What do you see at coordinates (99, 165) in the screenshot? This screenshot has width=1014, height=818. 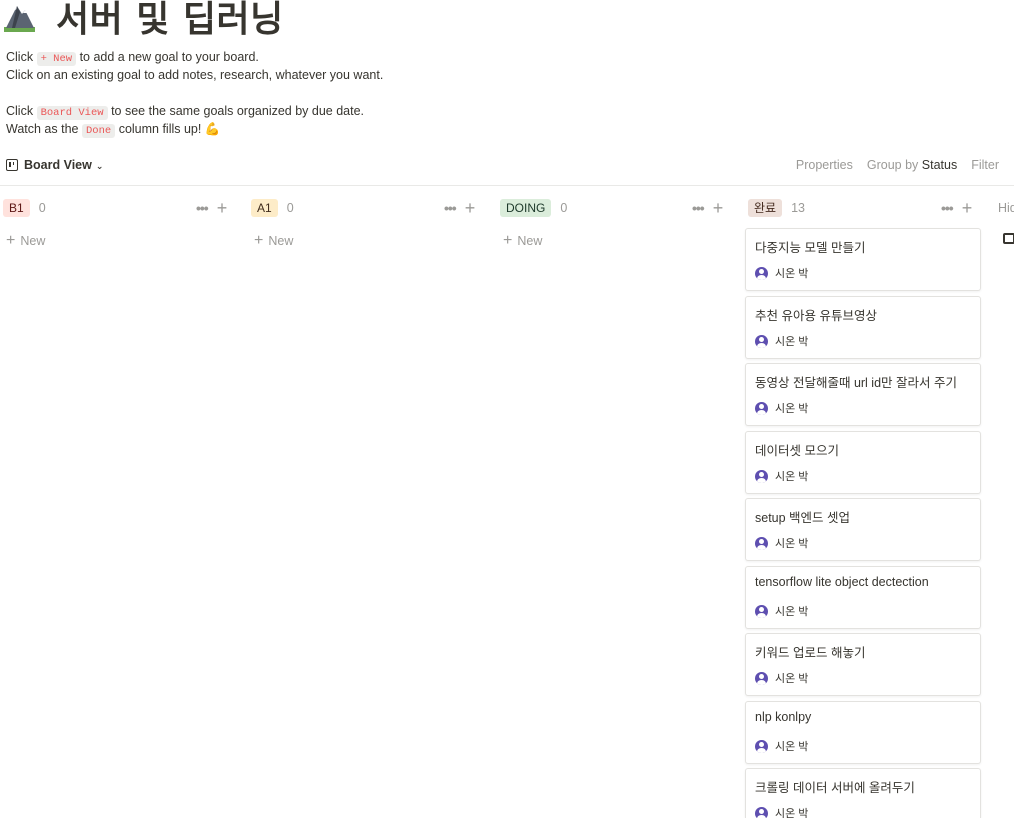 I see `chevron-down-icon: ⌄` at bounding box center [99, 165].